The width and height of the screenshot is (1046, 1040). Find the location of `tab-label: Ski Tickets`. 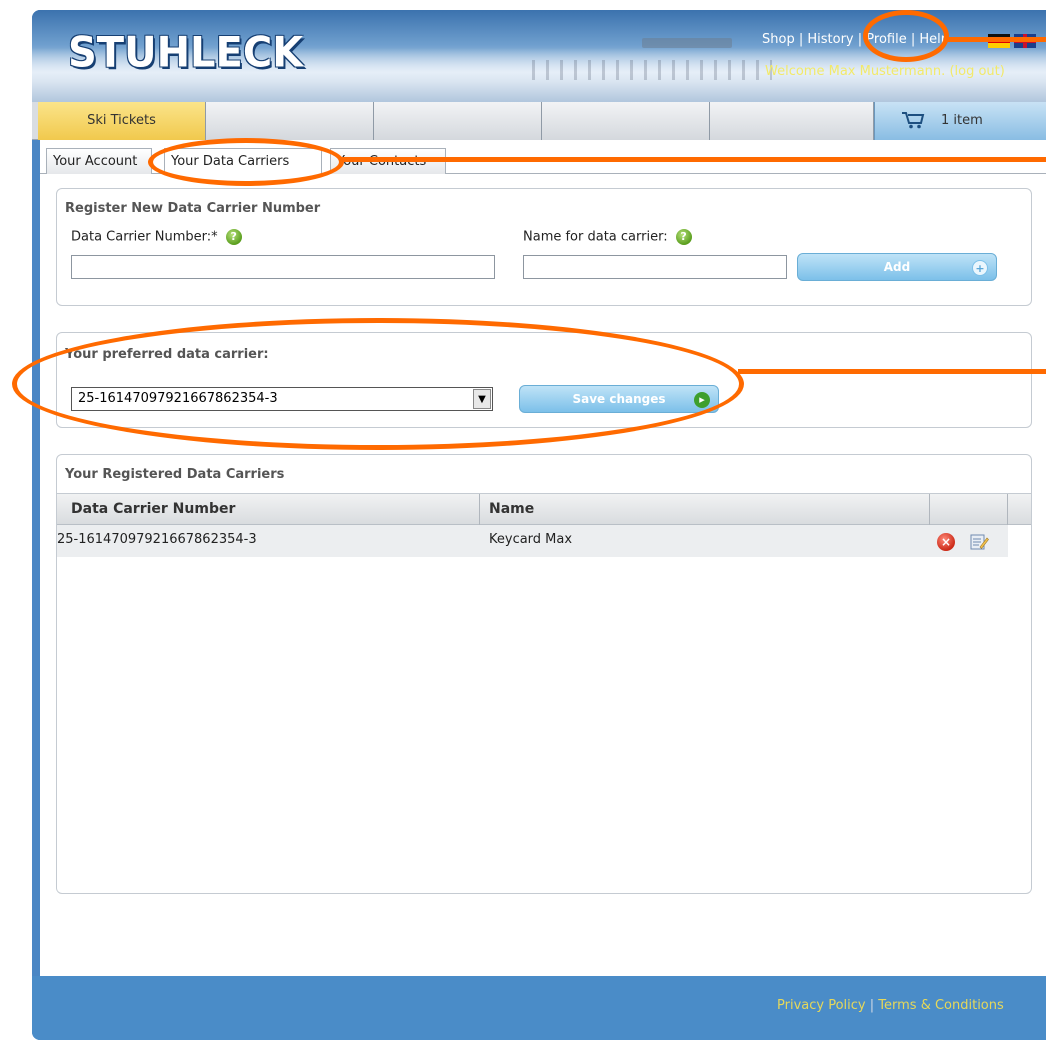

tab-label: Ski Tickets is located at coordinates (121, 120).